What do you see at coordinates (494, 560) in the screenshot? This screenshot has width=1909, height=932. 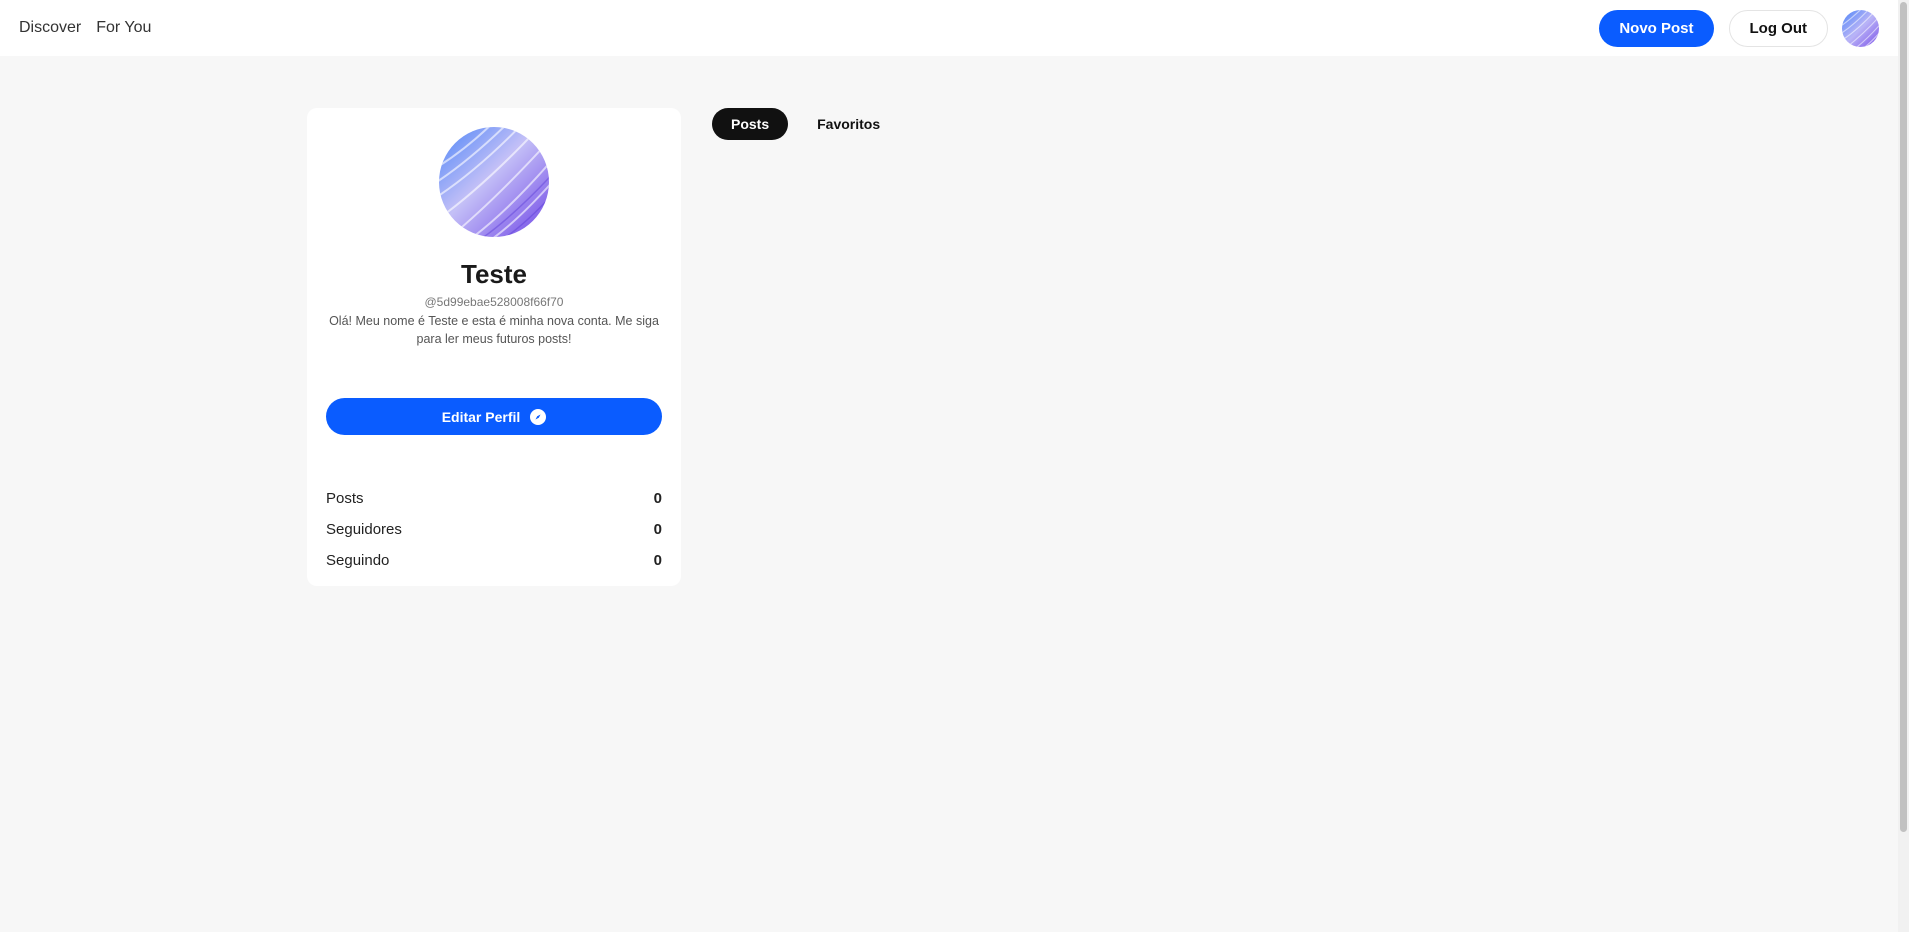 I see `stat-following: Seguindo 0` at bounding box center [494, 560].